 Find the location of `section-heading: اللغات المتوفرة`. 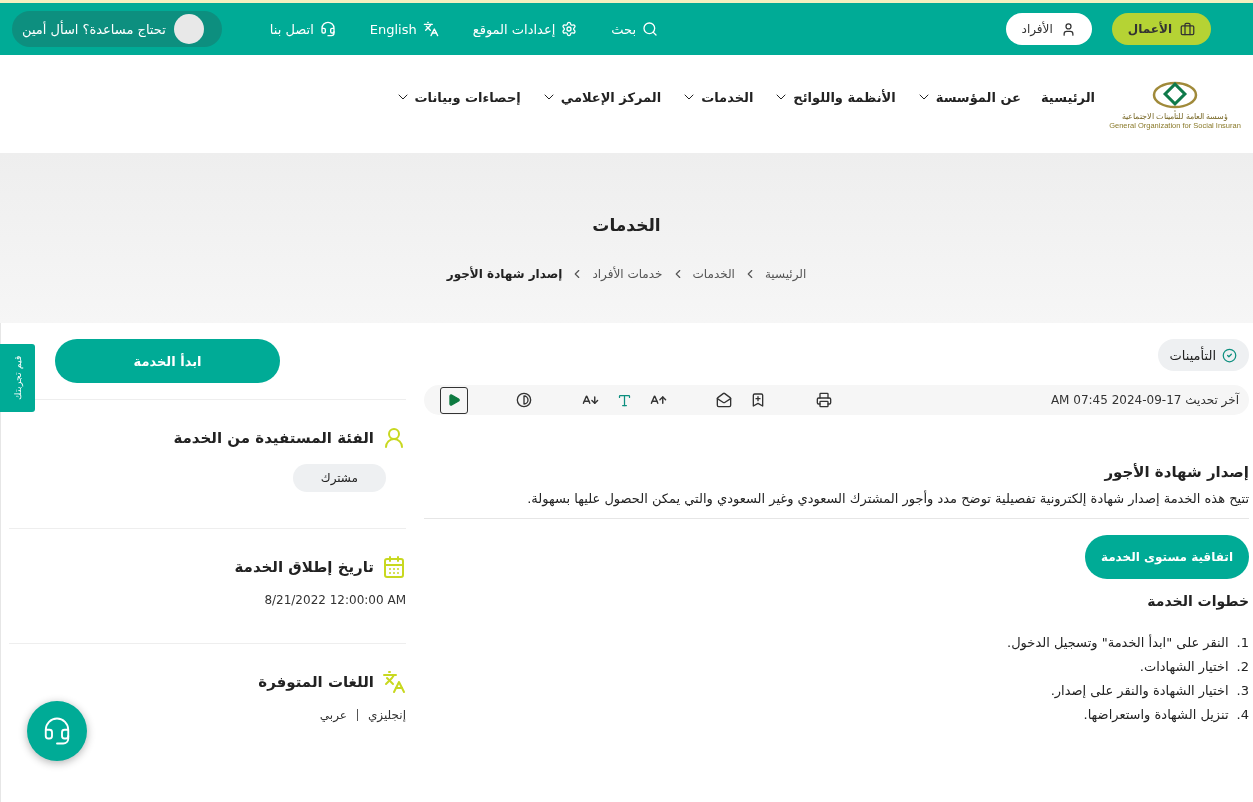

section-heading: اللغات المتوفرة is located at coordinates (316, 682).